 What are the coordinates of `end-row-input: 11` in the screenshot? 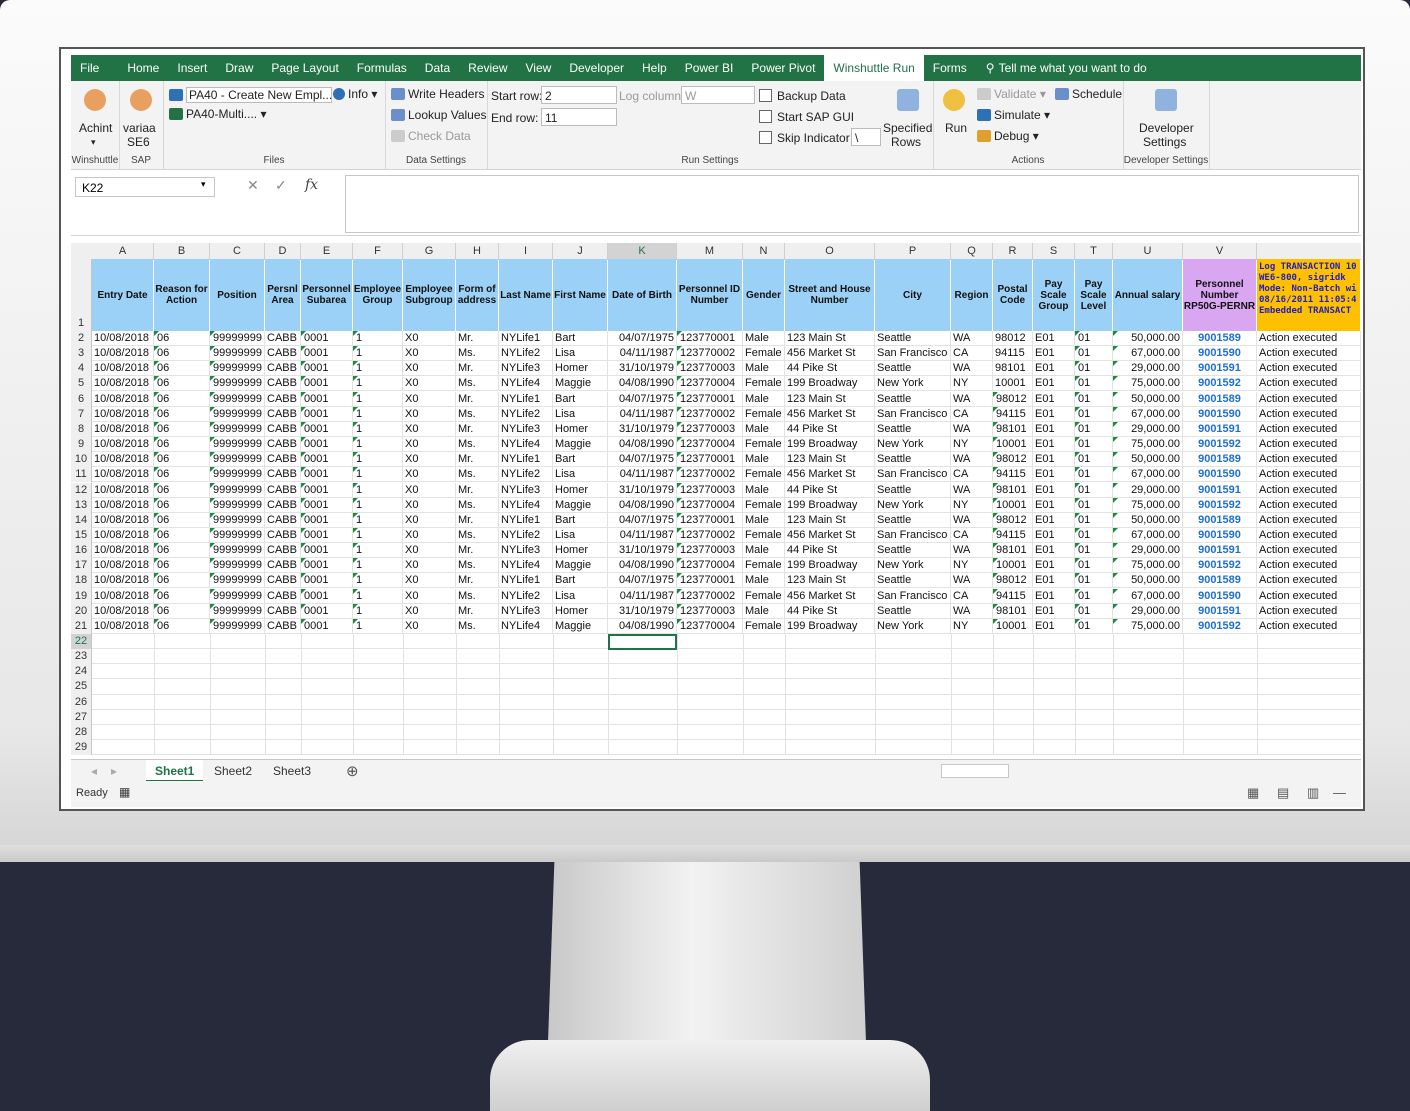 It's located at (579, 117).